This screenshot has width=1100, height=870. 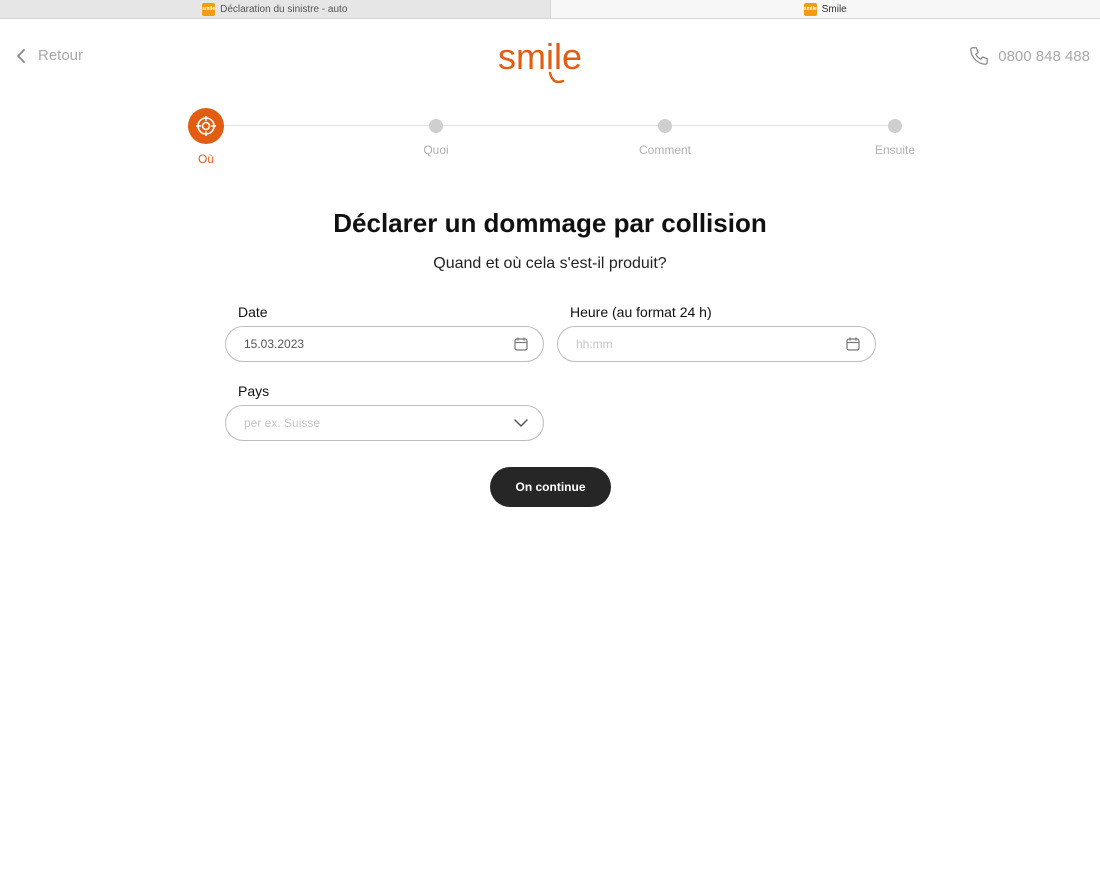 What do you see at coordinates (384, 344) in the screenshot?
I see `date-input: 15.03.2023` at bounding box center [384, 344].